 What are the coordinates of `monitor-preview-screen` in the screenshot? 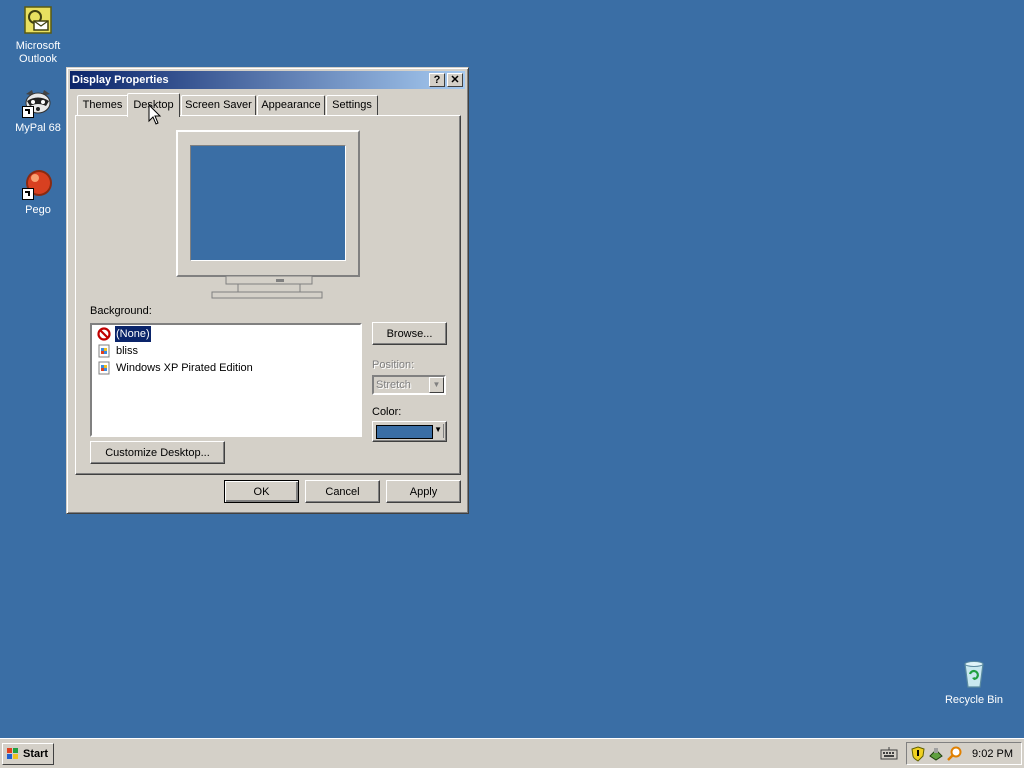 It's located at (268, 203).